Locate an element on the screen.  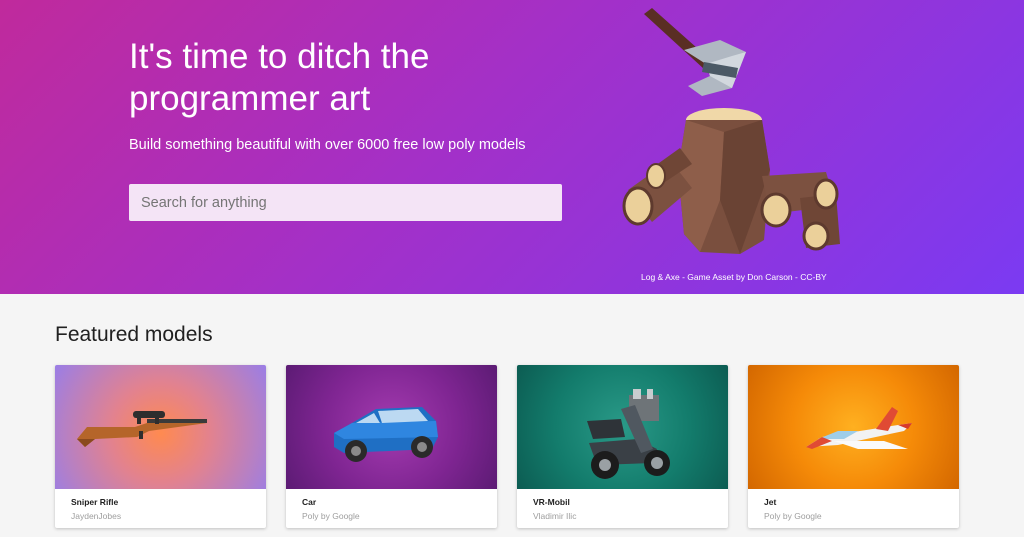
model-card-sniper-rifle: Sniper Rifle JaydenJobes is located at coordinates (160, 446).